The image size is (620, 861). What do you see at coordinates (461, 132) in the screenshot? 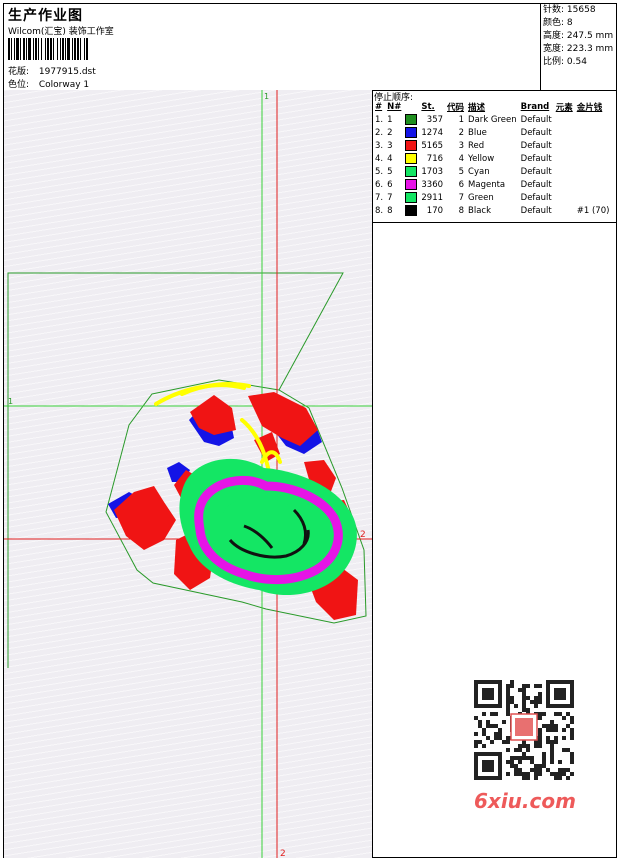
I see `row-code: 2` at bounding box center [461, 132].